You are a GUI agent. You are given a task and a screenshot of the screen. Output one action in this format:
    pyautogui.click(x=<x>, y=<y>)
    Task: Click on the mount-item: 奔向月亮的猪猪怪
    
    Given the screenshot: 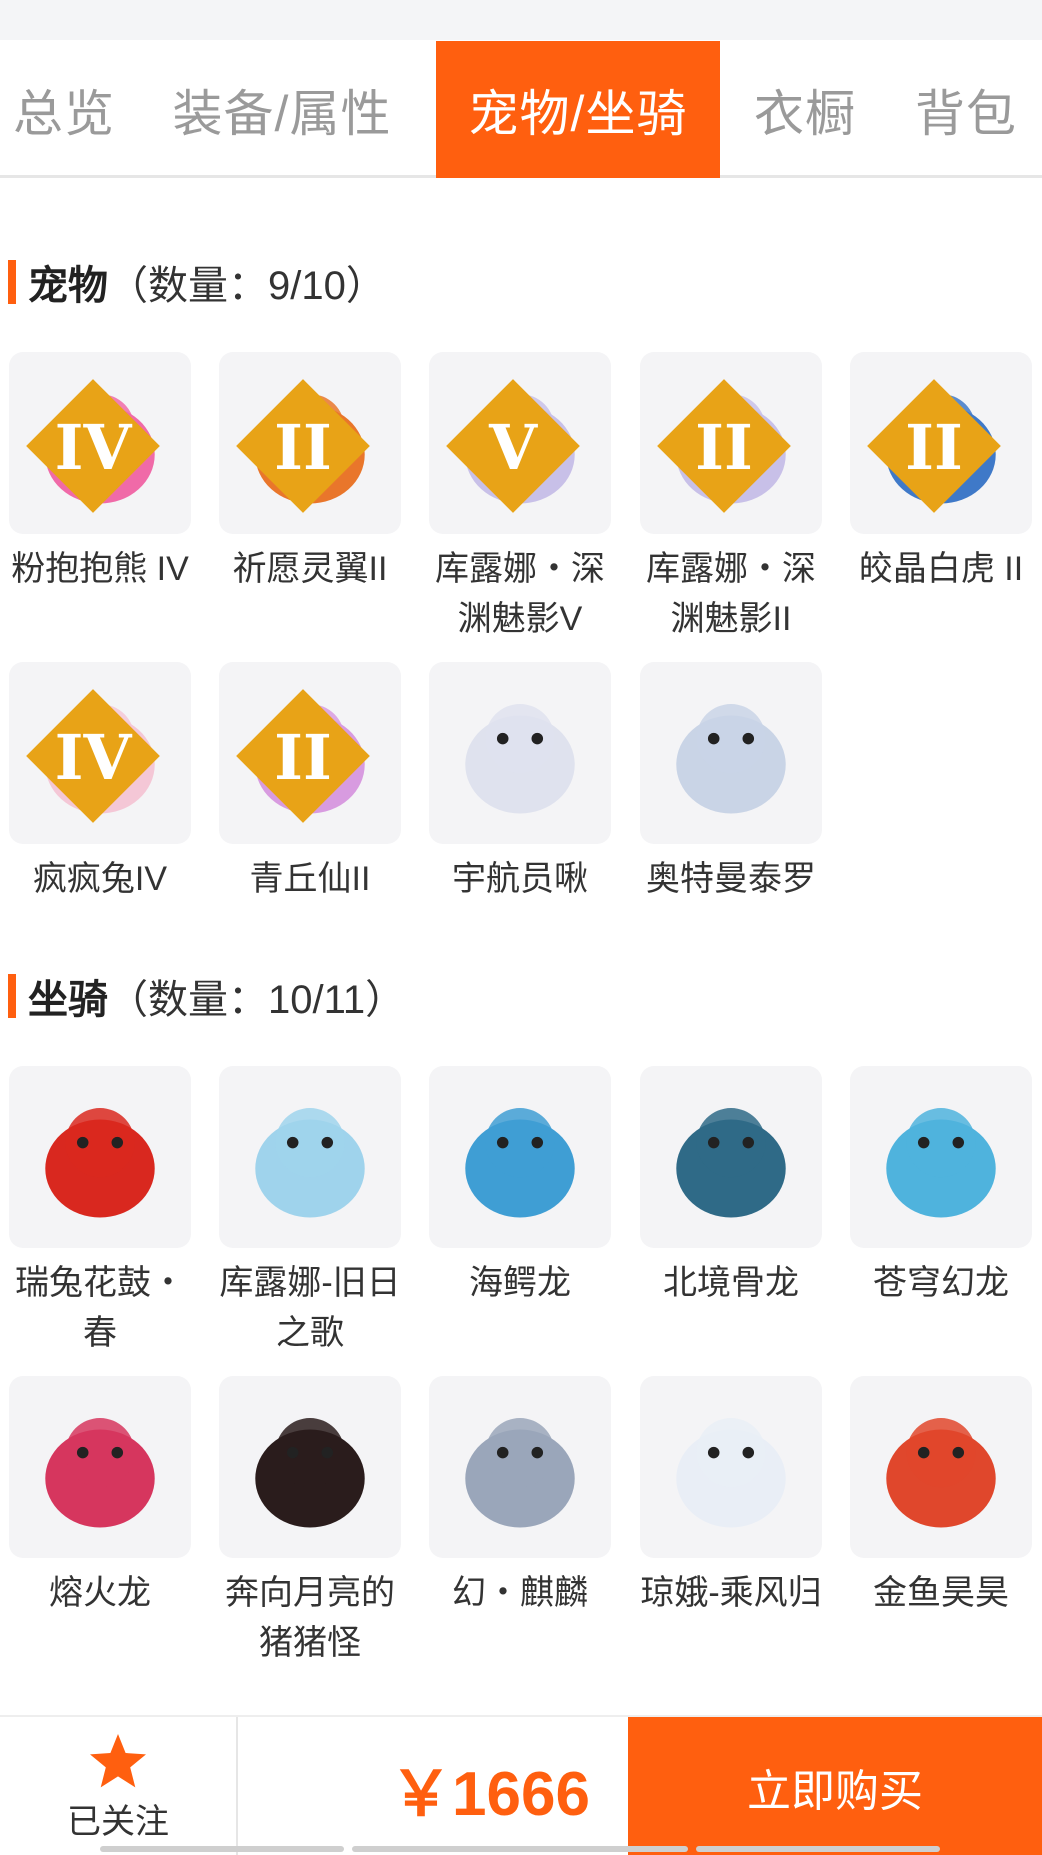 What is the action you would take?
    pyautogui.click(x=310, y=1522)
    